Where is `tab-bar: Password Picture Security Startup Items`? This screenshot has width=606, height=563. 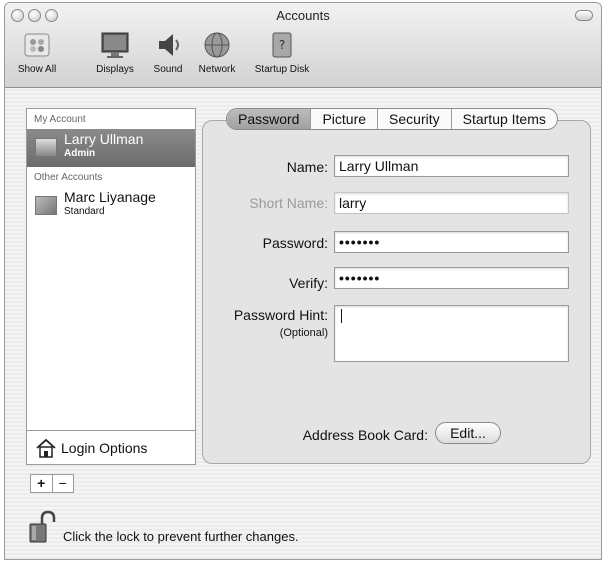
tab-bar: Password Picture Security Startup Items is located at coordinates (392, 119).